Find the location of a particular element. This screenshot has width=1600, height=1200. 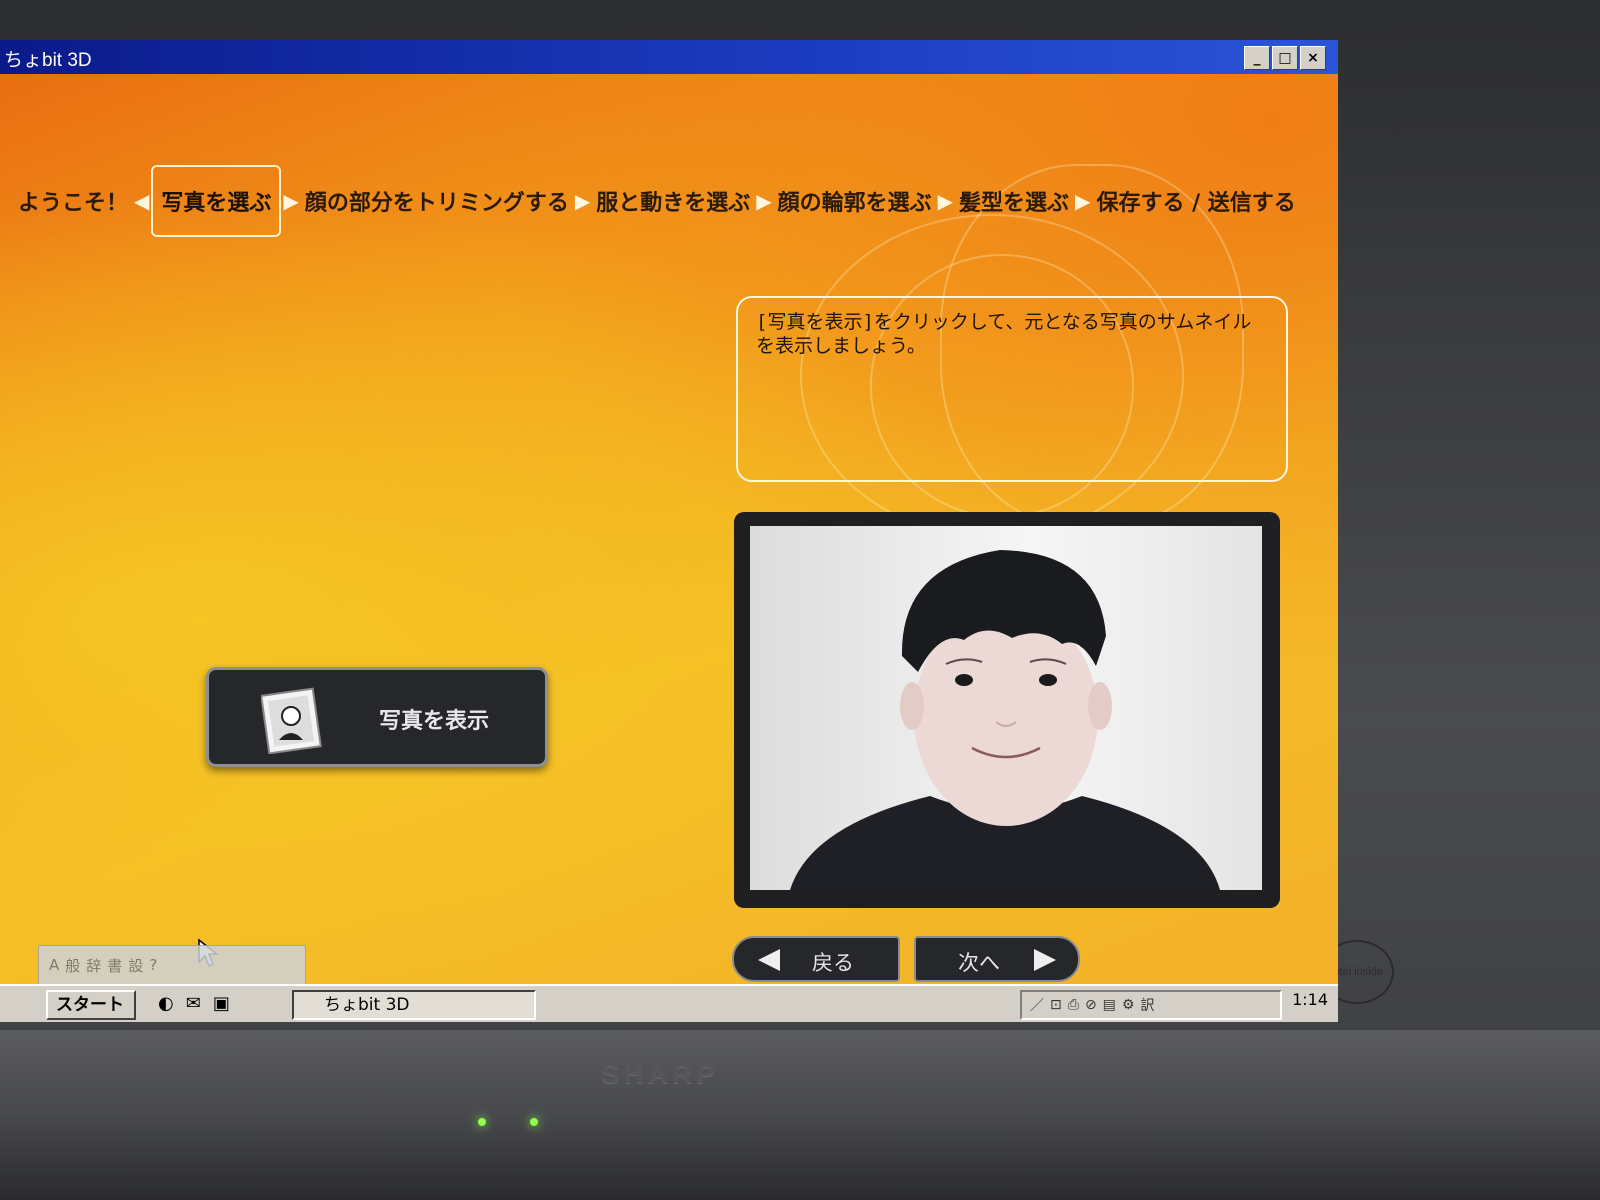

desktop-icon: ▣ is located at coordinates (221, 1003).